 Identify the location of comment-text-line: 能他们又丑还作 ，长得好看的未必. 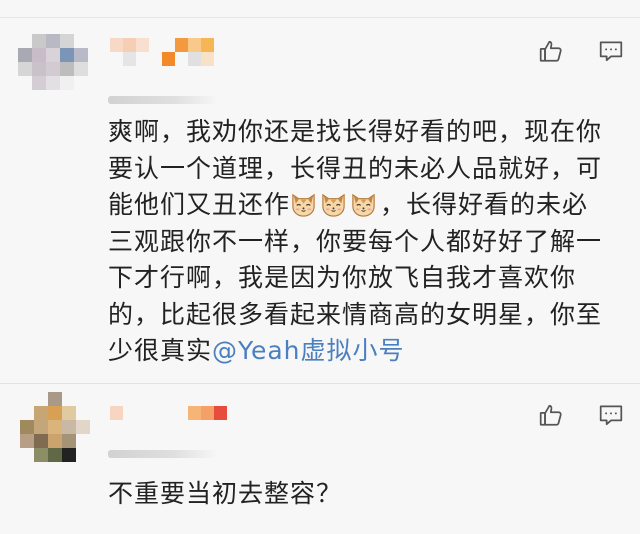
(368, 205).